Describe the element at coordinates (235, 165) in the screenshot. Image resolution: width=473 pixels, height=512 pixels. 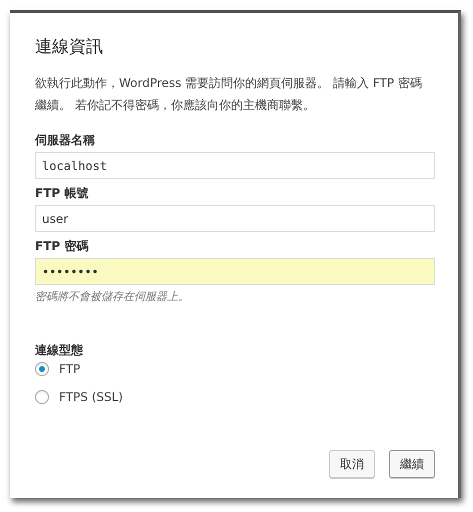
I see `input-field: localhost` at that location.